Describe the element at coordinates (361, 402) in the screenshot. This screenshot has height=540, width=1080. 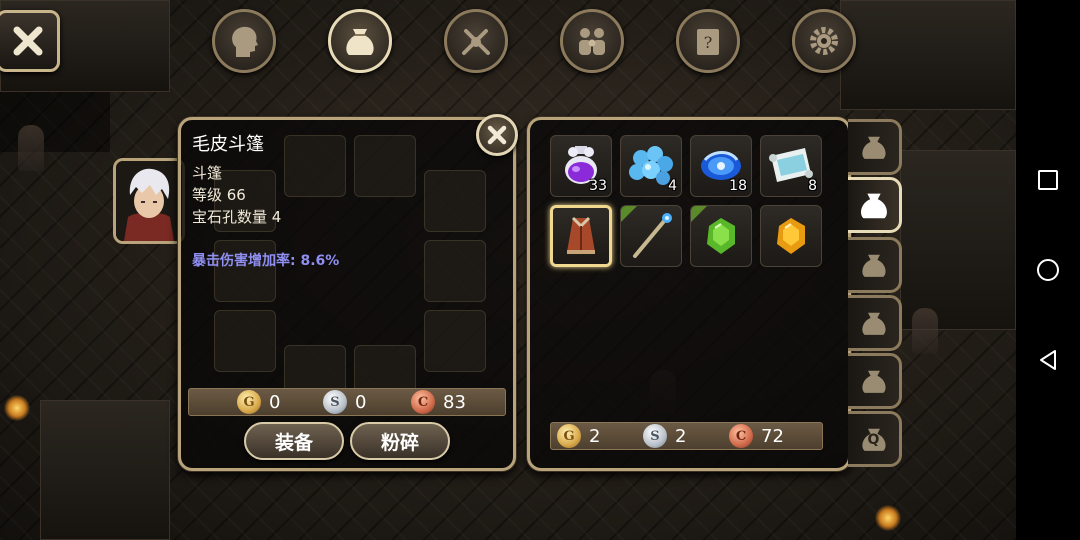
I see `silver-amount: 0` at that location.